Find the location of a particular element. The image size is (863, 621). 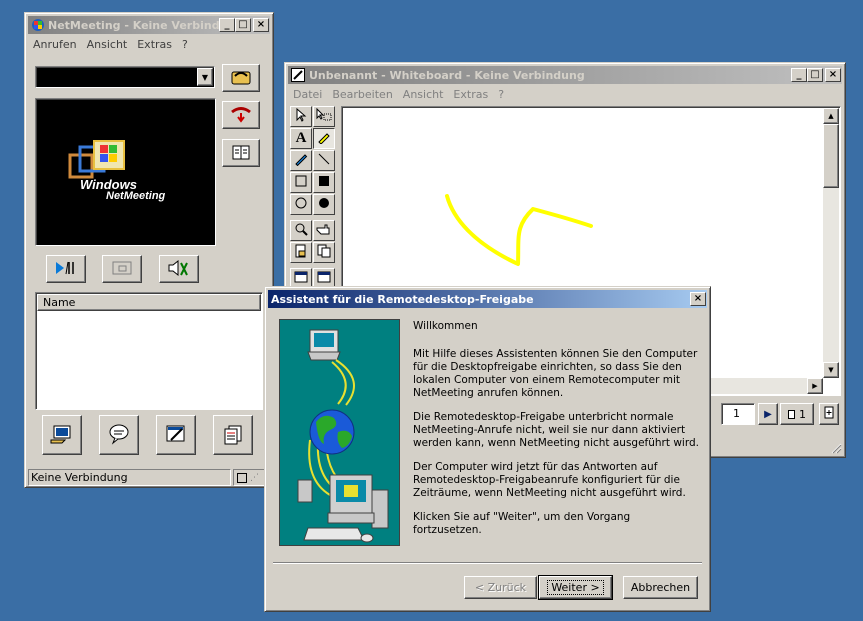

status-bar: Keine Verbindung is located at coordinates (129, 477).